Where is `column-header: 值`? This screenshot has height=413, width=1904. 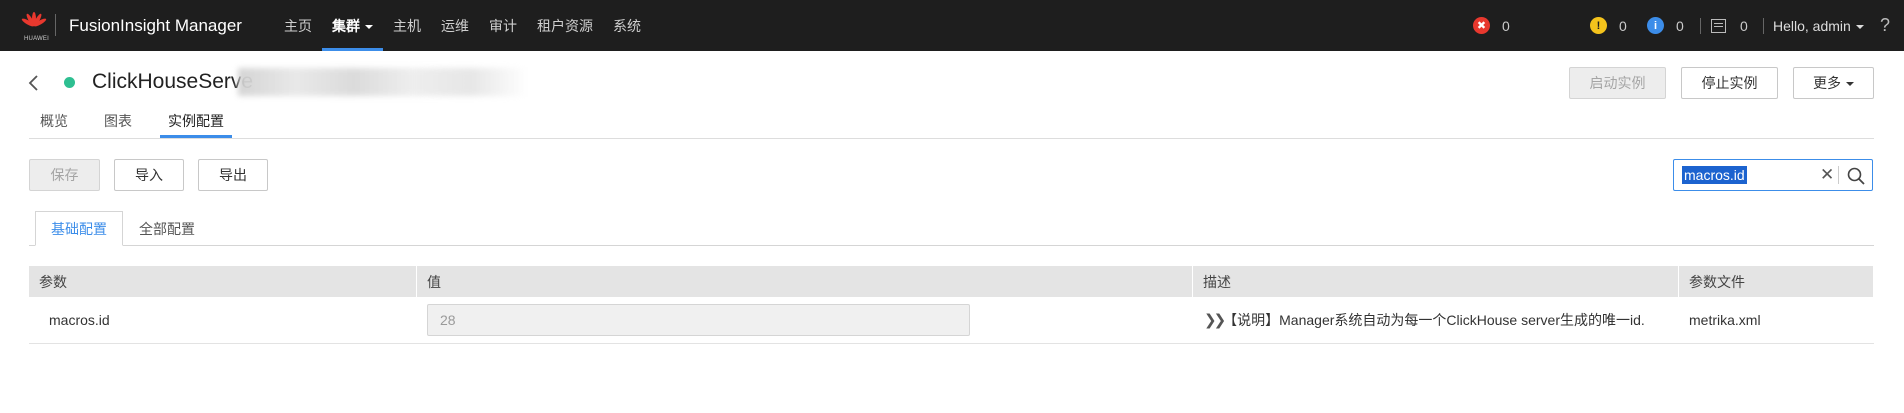 column-header: 值 is located at coordinates (805, 281).